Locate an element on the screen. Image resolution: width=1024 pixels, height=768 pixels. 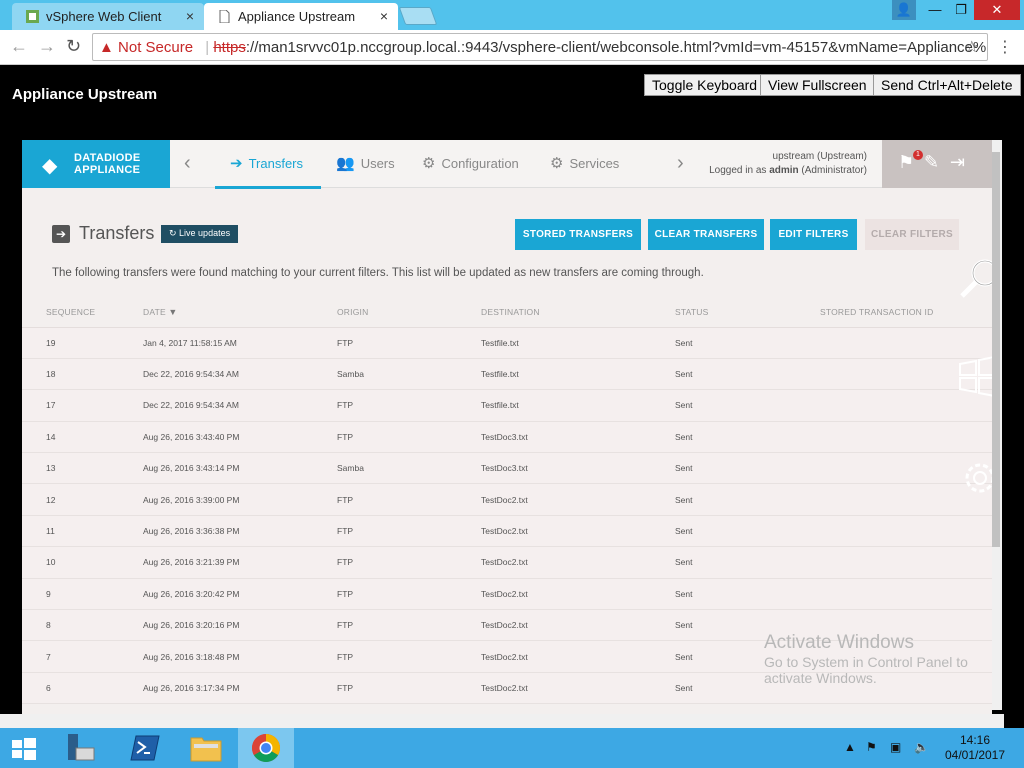
cell-destination: TestDoc3.txt is located at coordinates (578, 437).